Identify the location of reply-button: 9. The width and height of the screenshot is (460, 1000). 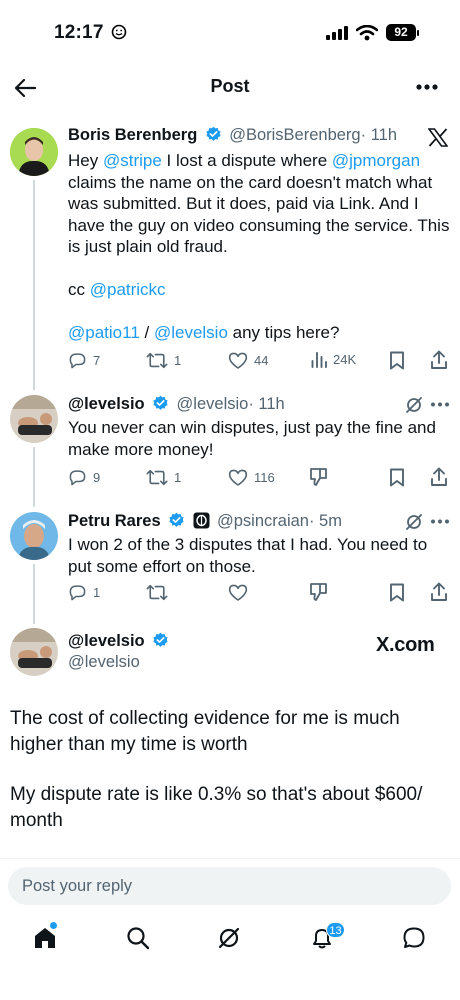
(84, 477).